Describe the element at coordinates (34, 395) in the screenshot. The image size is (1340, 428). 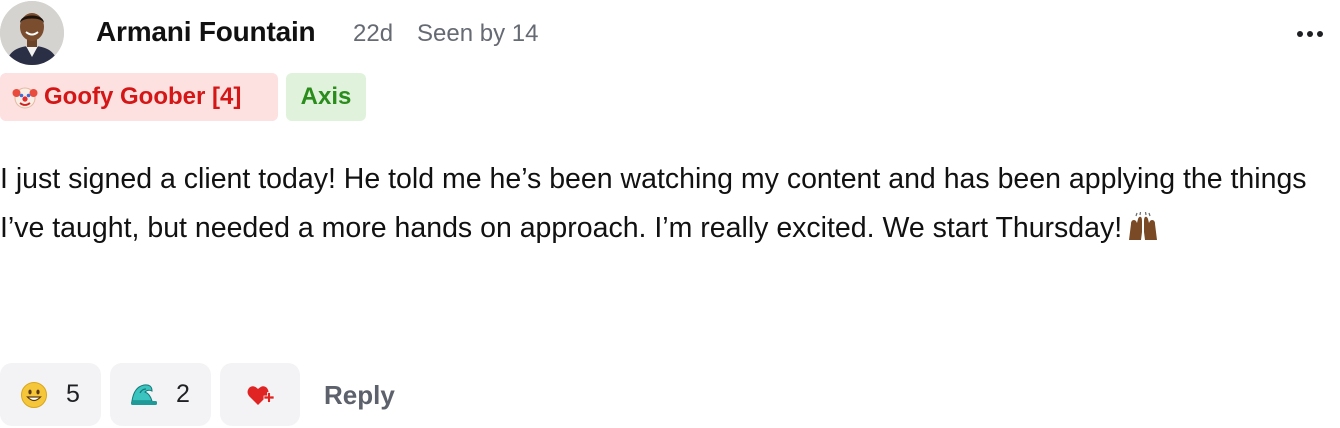
I see `grinning-face-icon` at that location.